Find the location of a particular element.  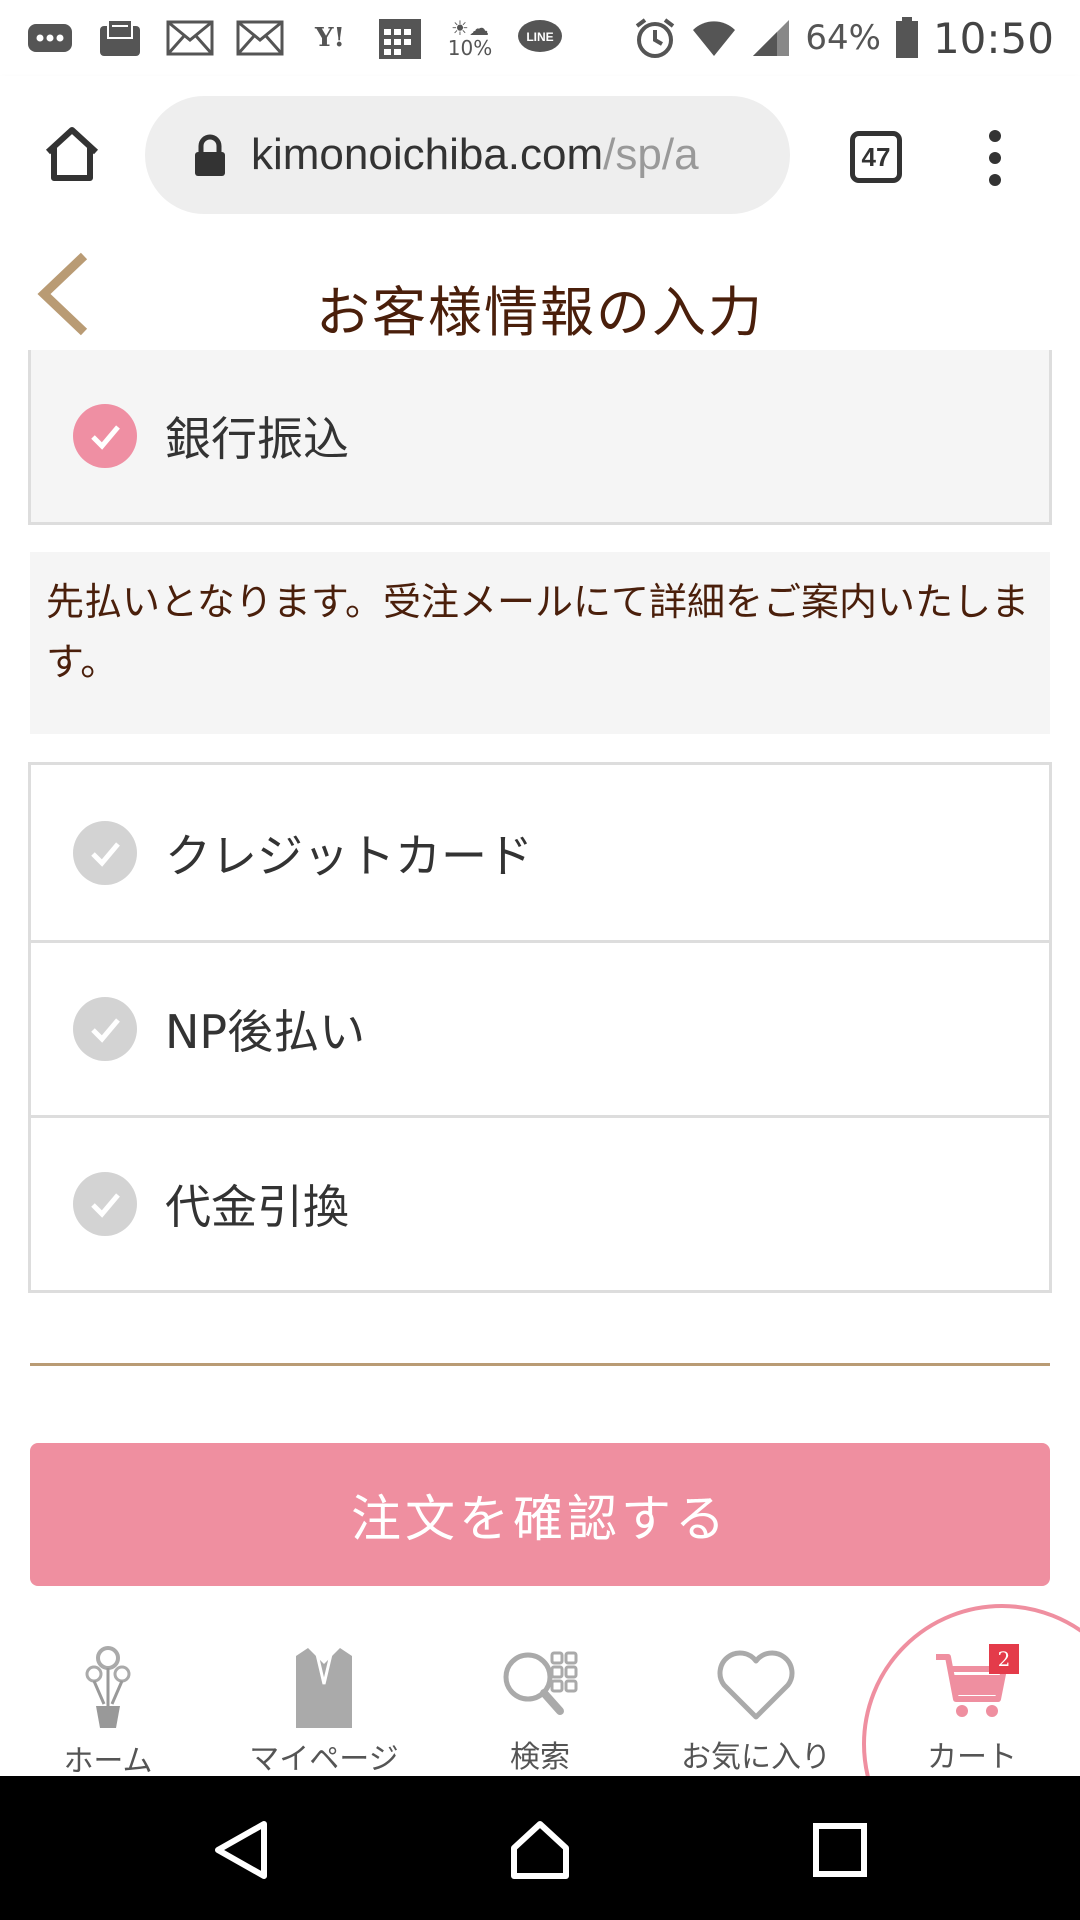

battery-icon is located at coordinates (906, 37).